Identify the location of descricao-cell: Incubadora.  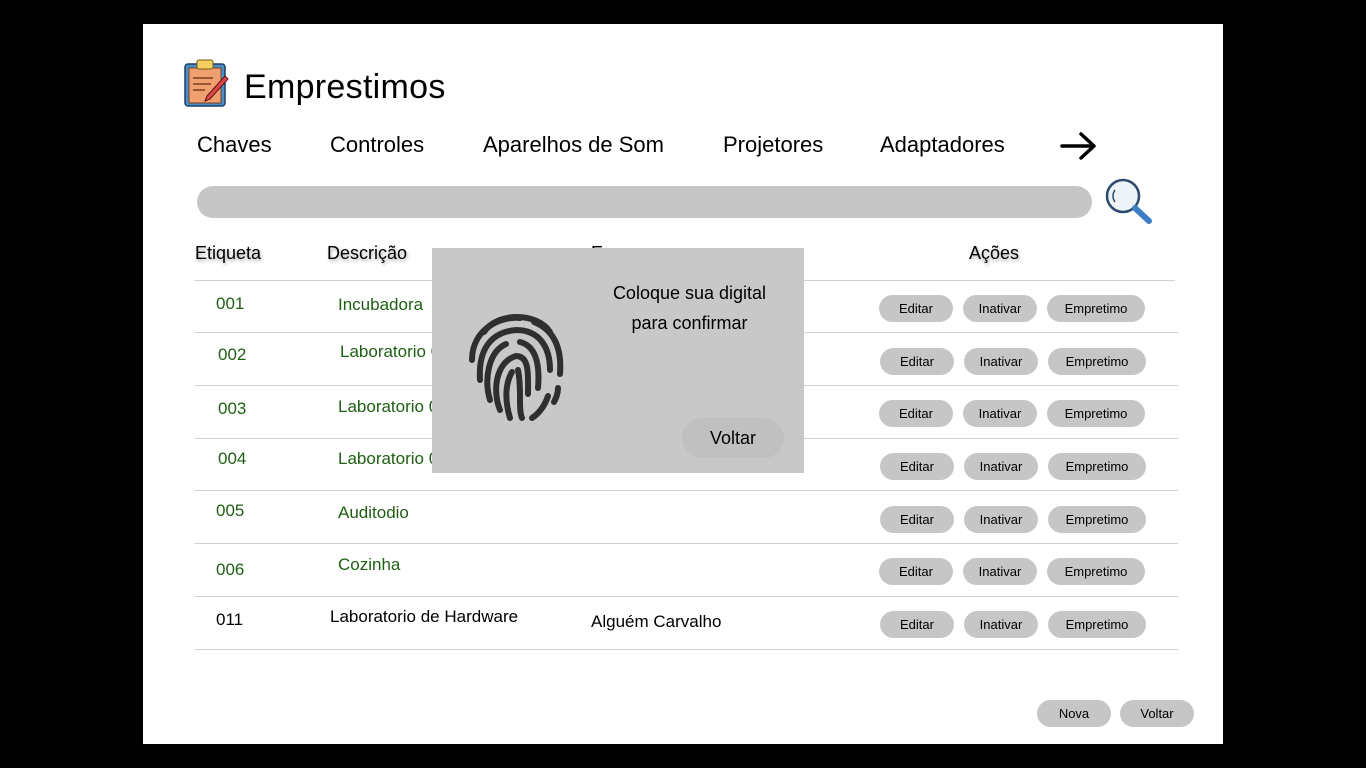
(381, 304).